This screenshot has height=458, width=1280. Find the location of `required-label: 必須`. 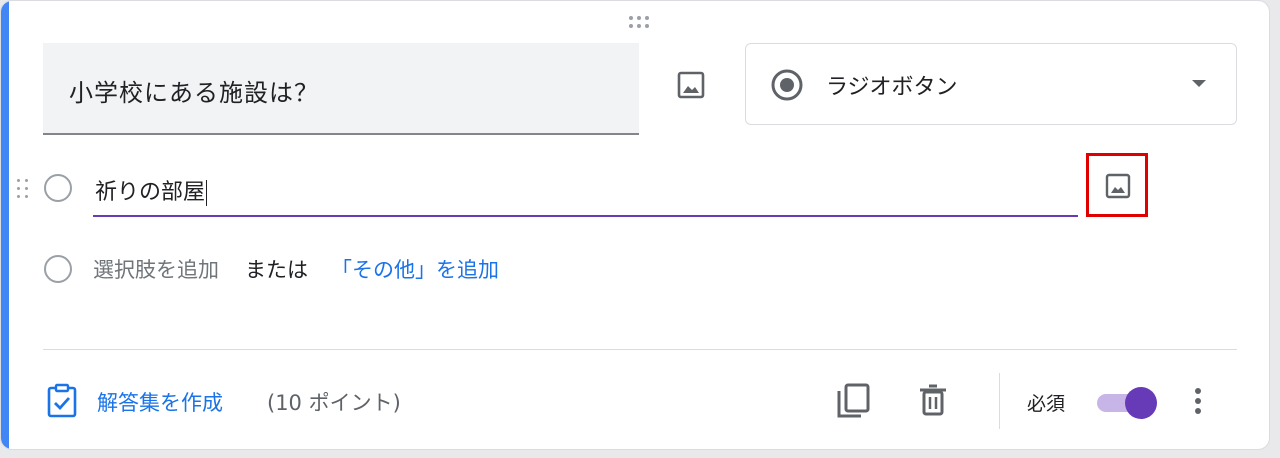

required-label: 必須 is located at coordinates (1046, 404).